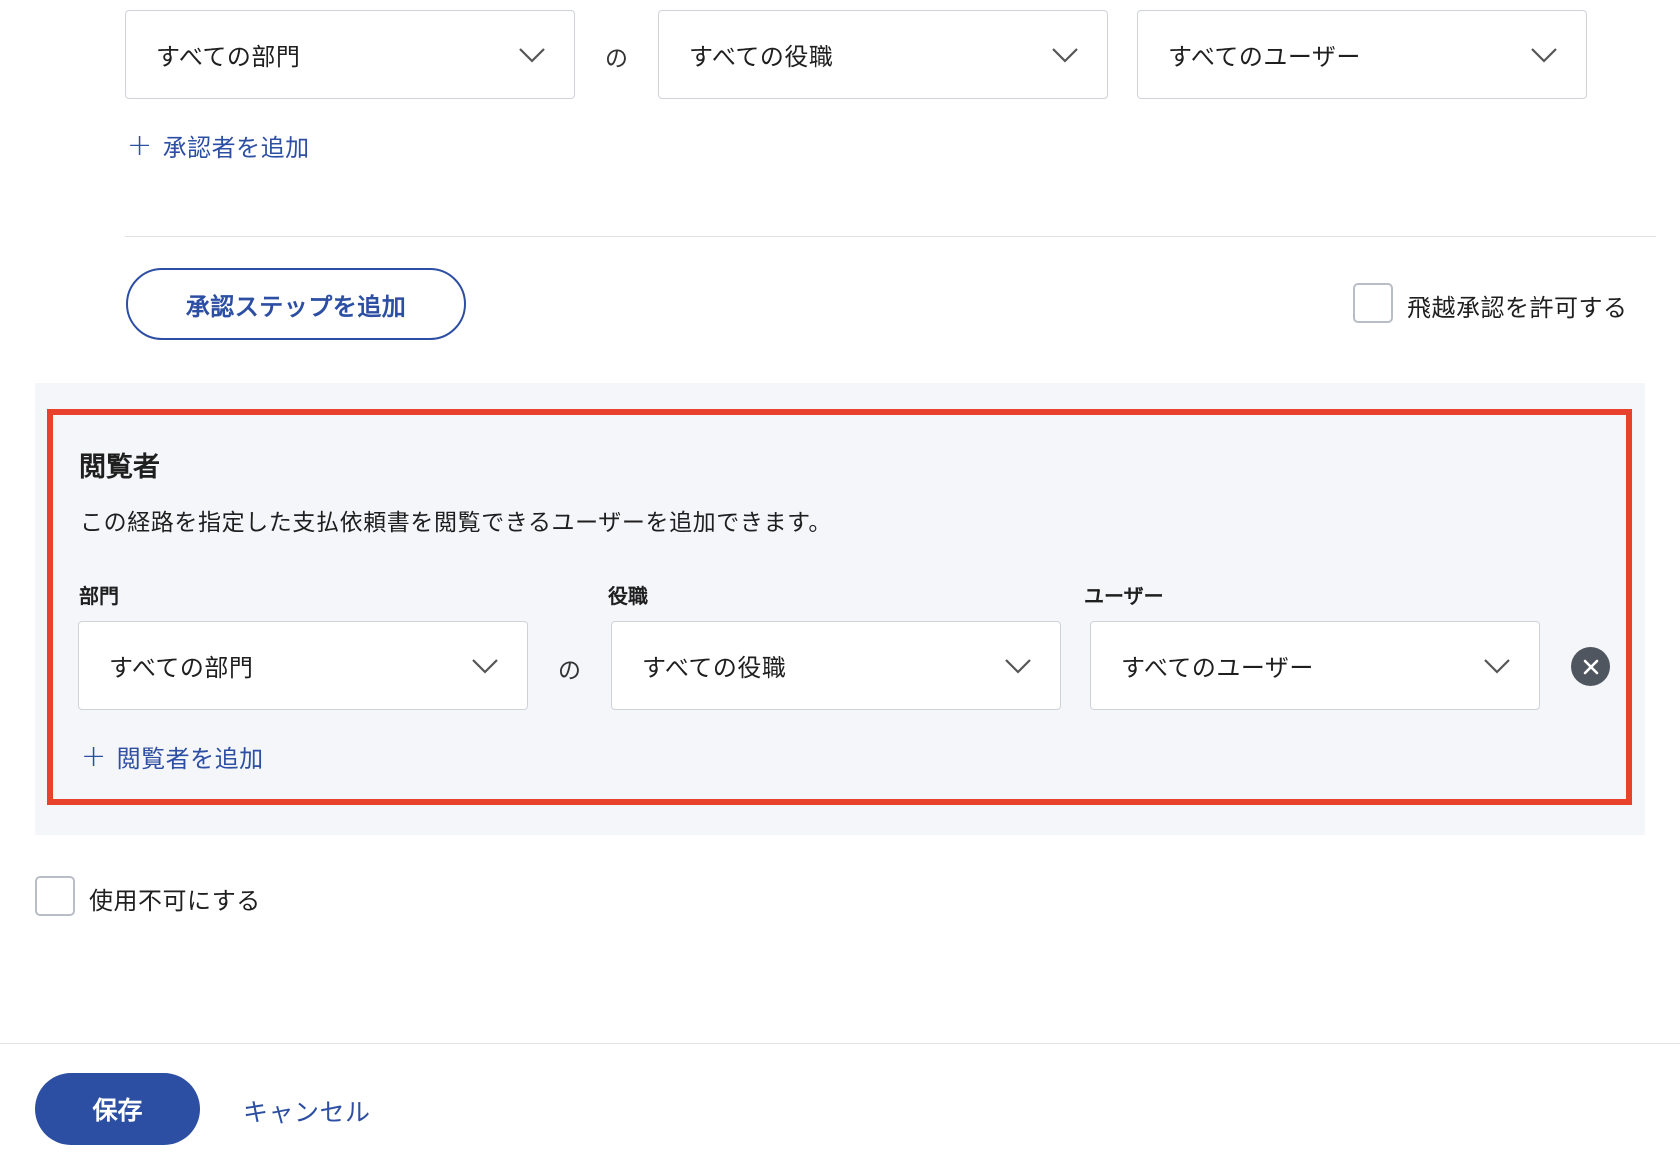 Image resolution: width=1680 pixels, height=1162 pixels. I want to click on add-approval-step-button: 承認ステップを追加, so click(296, 304).